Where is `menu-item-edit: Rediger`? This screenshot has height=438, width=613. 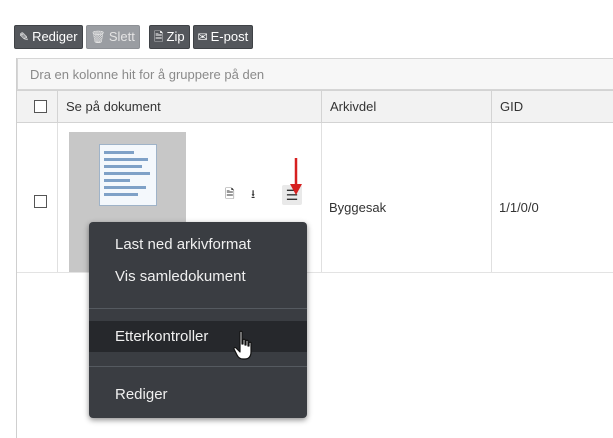 menu-item-edit: Rediger is located at coordinates (198, 395).